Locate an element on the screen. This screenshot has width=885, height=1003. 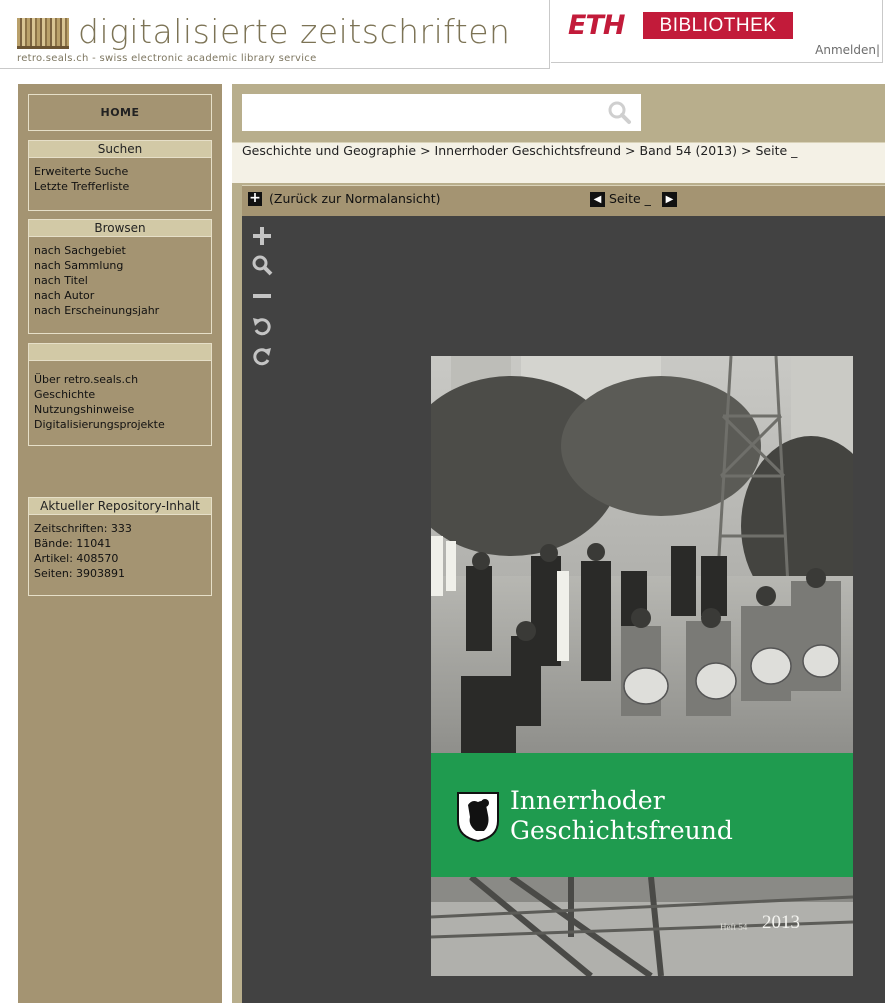
about-link: Über retro.seals.ch is located at coordinates (120, 379).